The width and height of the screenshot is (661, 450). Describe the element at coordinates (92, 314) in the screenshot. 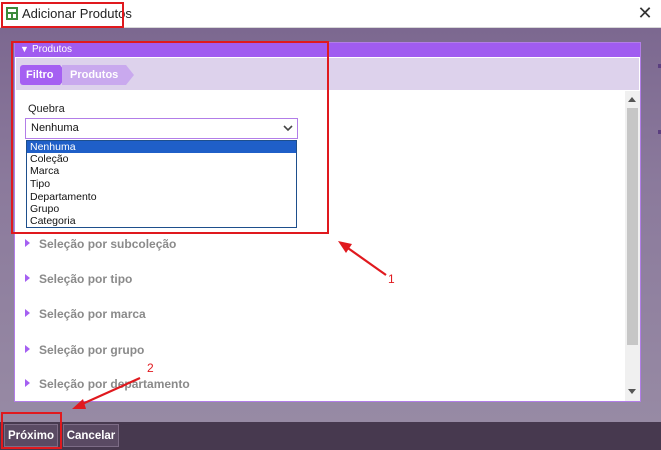

I see `section-label: Seleção por marca` at that location.